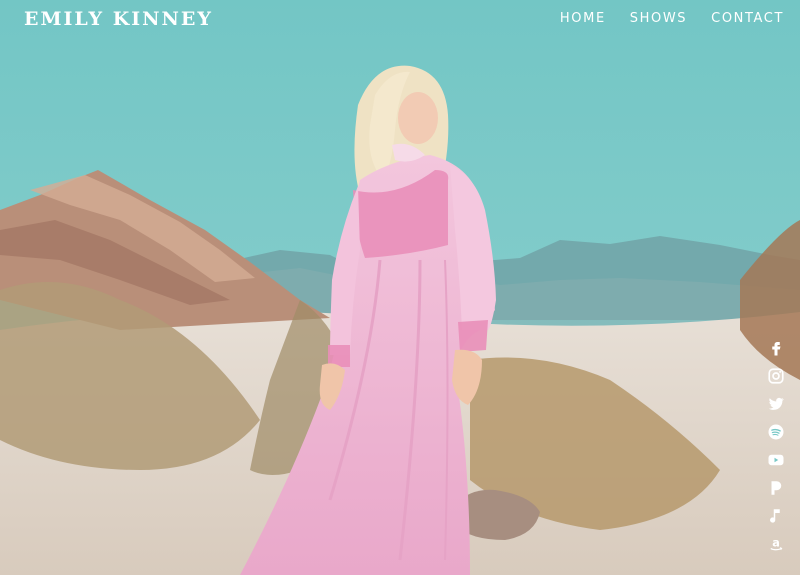  I want to click on nav-shows-link: SHOWS, so click(658, 18).